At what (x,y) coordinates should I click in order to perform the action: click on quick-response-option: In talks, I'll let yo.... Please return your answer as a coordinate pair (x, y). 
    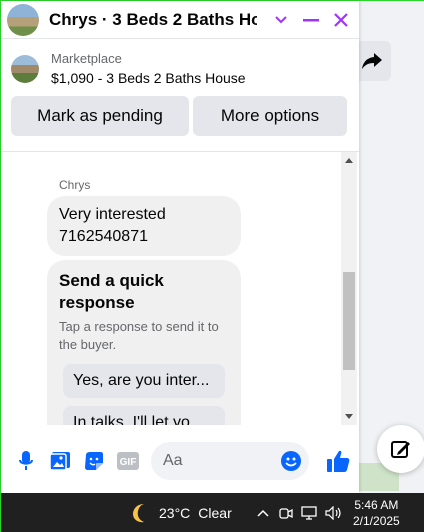
    Looking at the image, I should click on (144, 415).